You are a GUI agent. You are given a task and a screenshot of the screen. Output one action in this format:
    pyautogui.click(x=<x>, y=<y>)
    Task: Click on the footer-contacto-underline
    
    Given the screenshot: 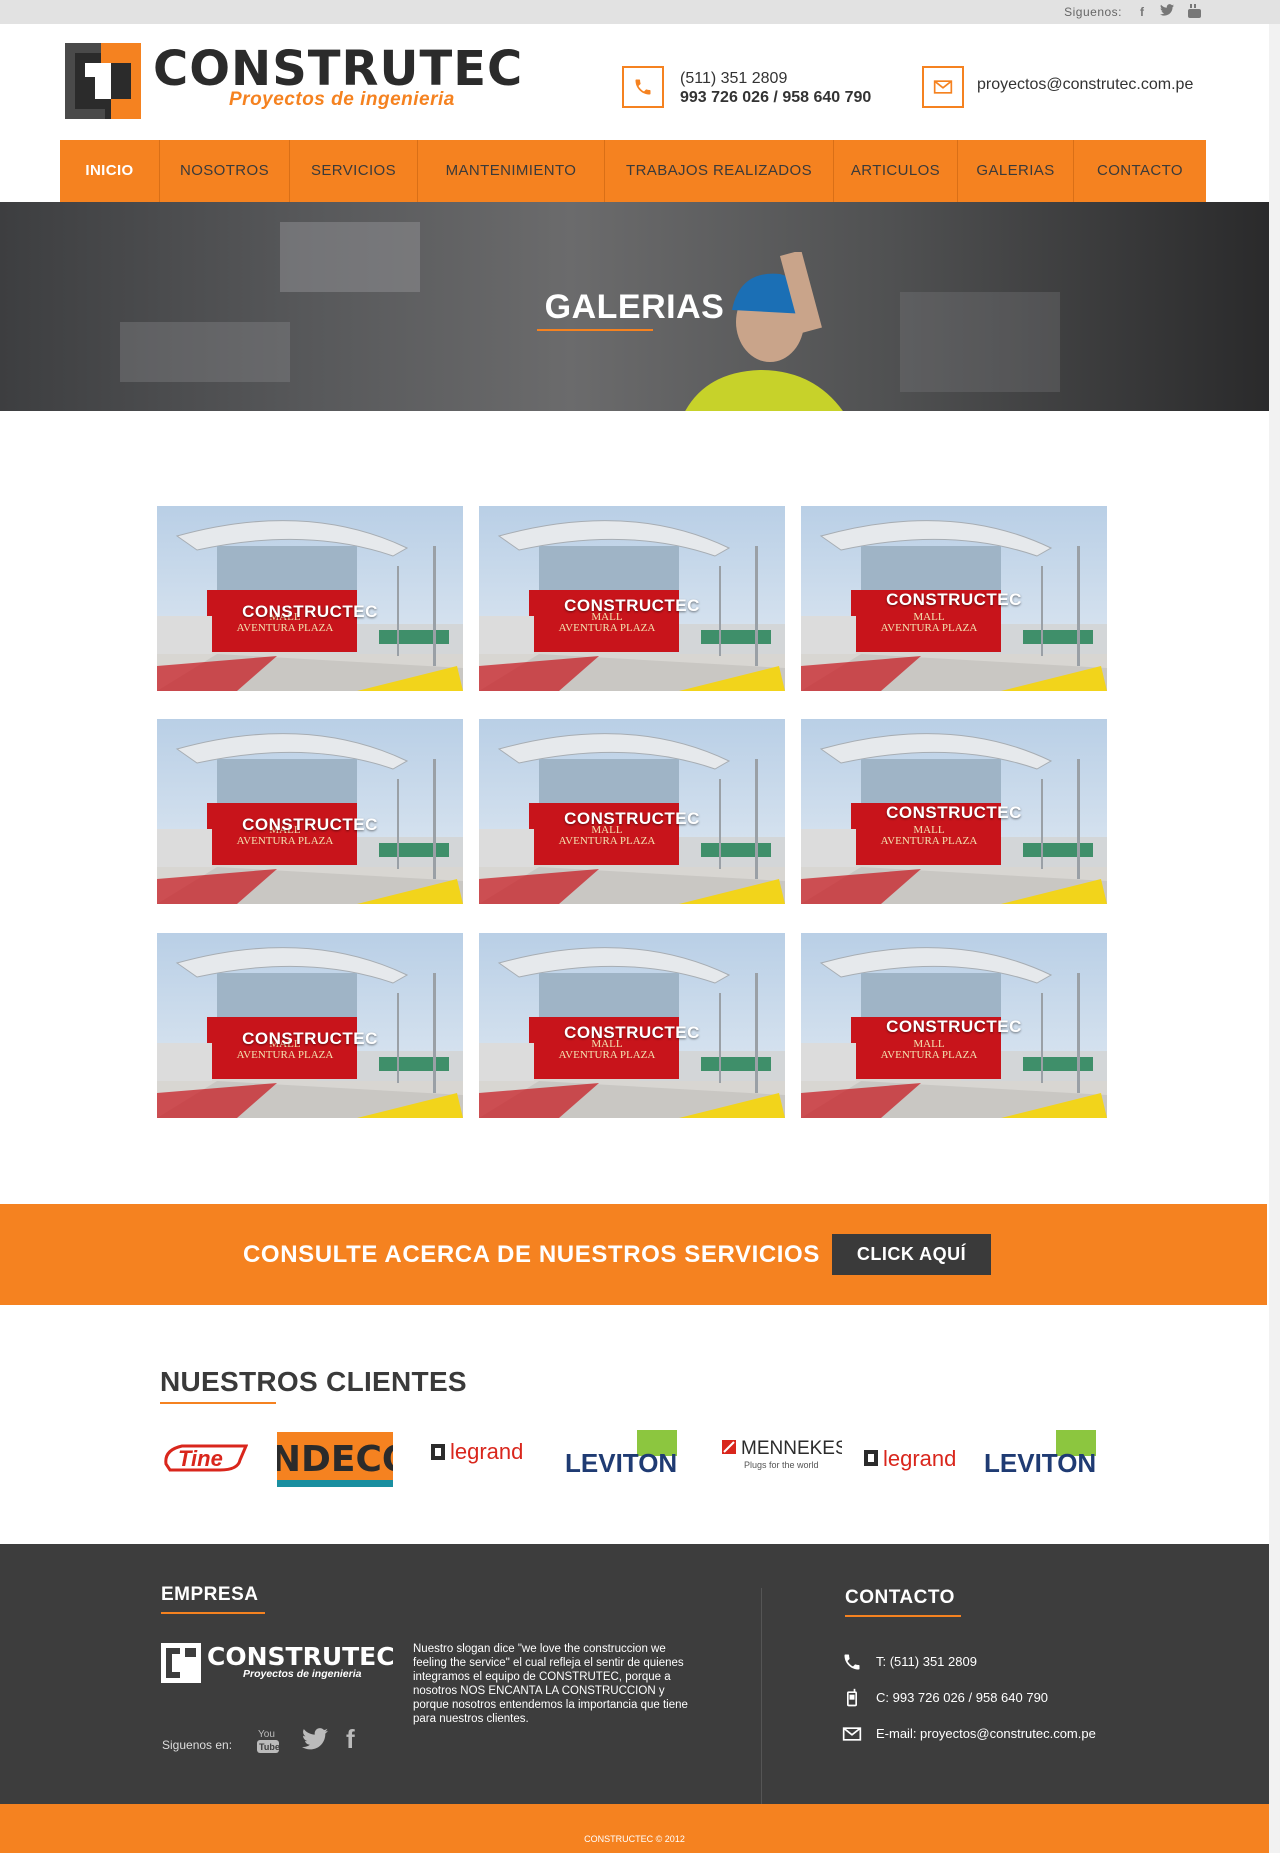 What is the action you would take?
    pyautogui.click(x=903, y=1616)
    